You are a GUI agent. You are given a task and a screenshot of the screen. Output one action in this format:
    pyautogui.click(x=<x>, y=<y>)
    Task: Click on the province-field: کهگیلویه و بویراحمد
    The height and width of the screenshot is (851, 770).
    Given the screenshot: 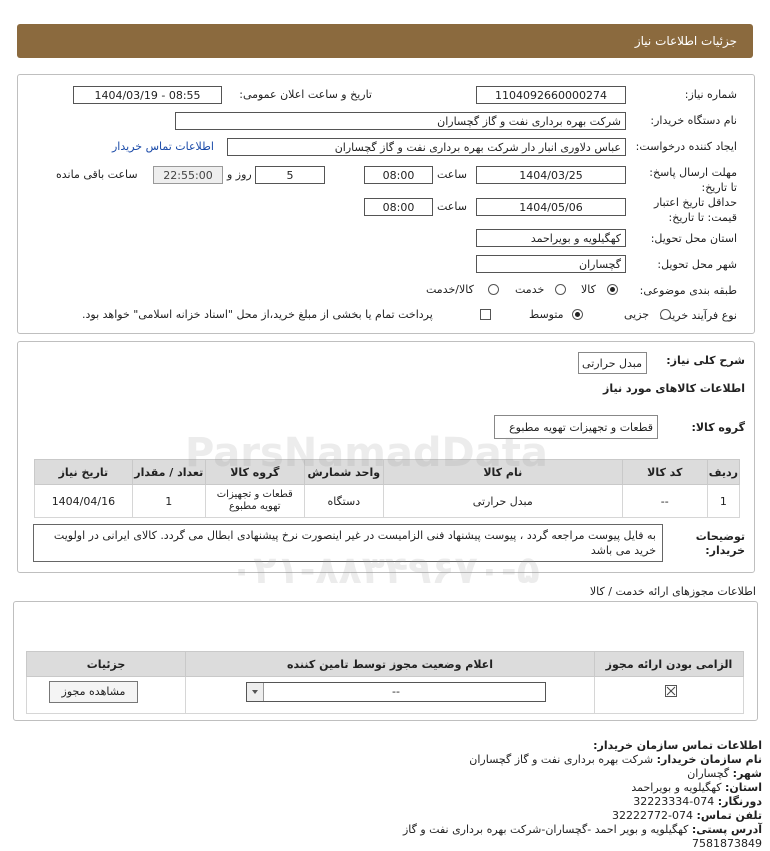 What is the action you would take?
    pyautogui.click(x=551, y=238)
    